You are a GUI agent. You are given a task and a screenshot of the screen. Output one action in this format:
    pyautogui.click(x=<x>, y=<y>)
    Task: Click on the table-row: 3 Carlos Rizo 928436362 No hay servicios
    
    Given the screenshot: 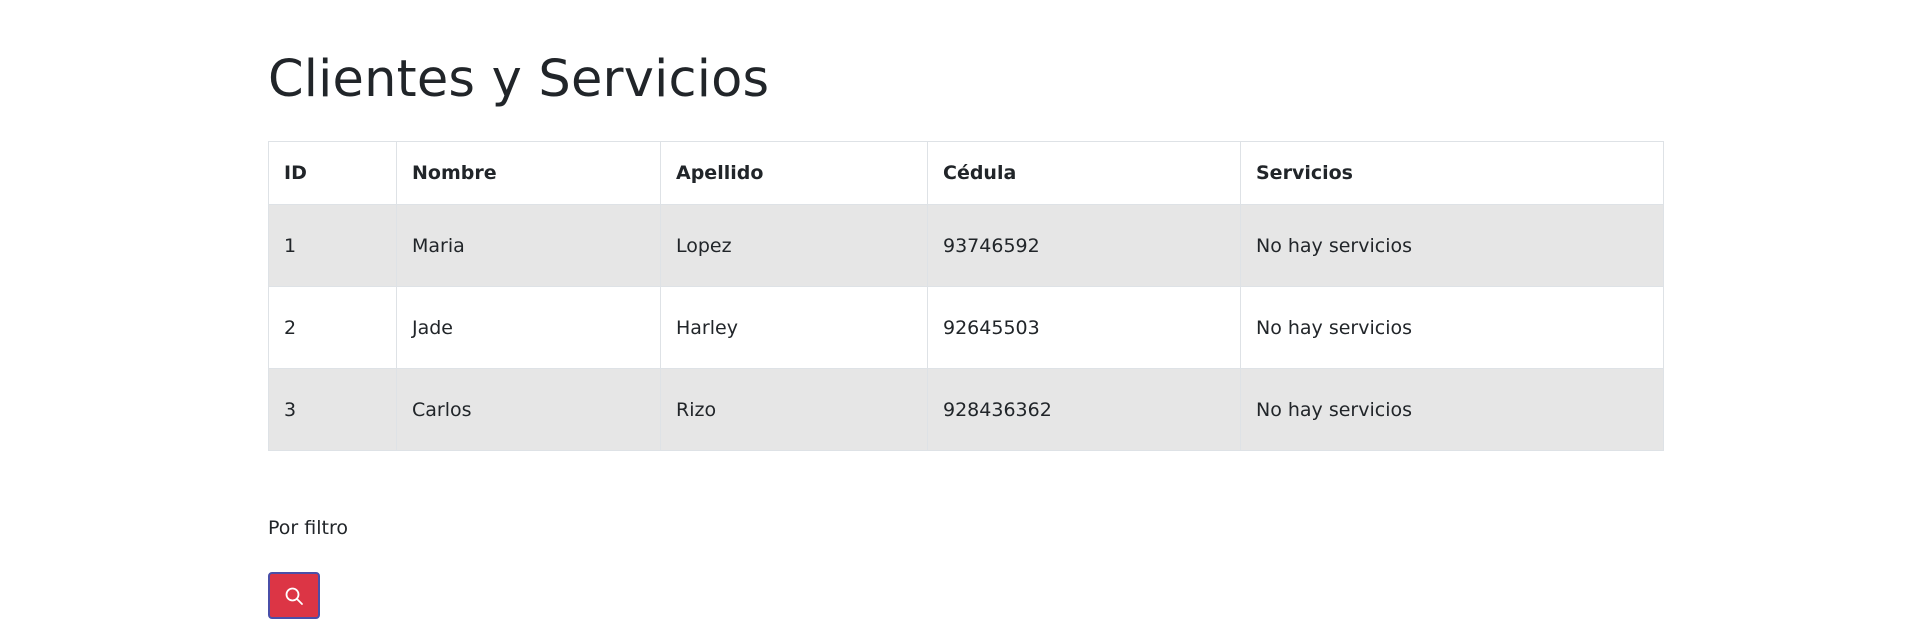 What is the action you would take?
    pyautogui.click(x=966, y=409)
    